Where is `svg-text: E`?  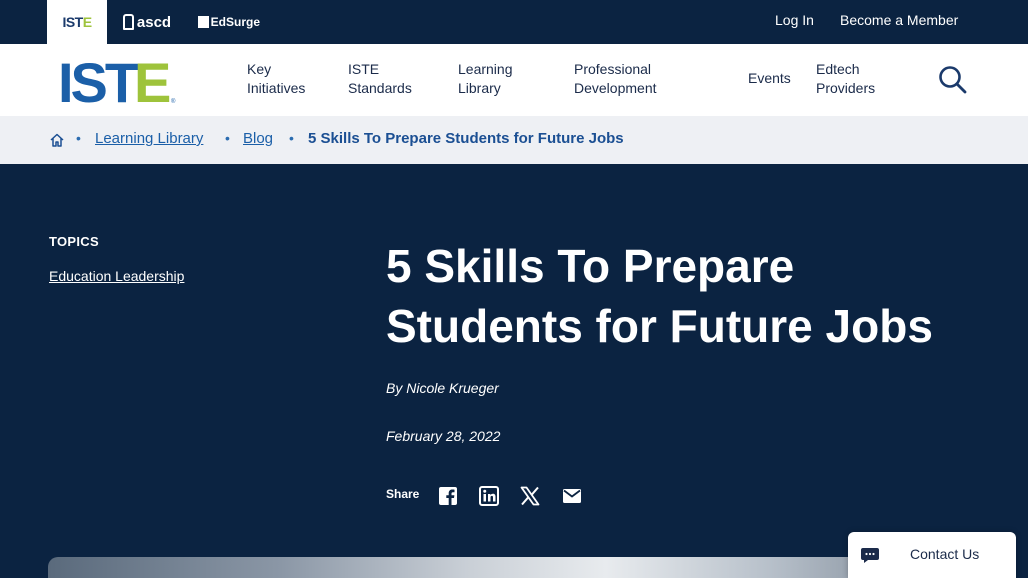 svg-text: E is located at coordinates (152, 80).